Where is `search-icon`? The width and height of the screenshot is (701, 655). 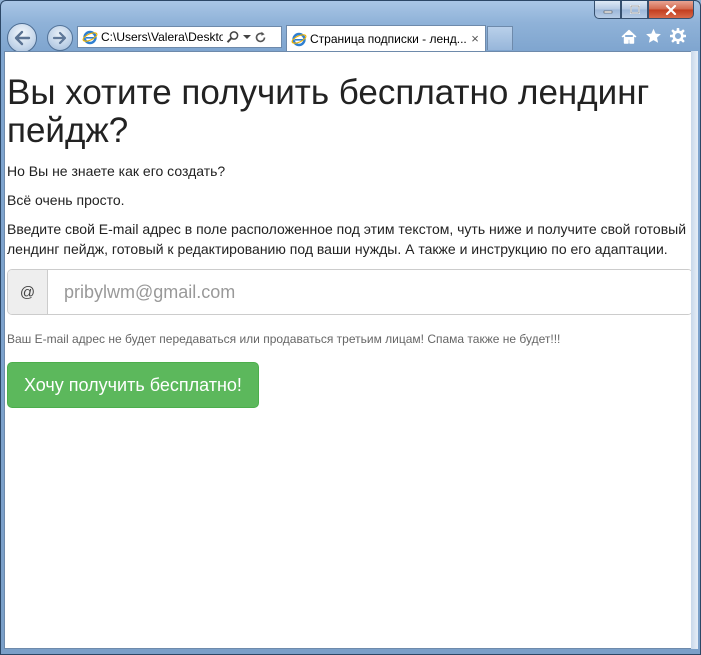
search-icon is located at coordinates (233, 37).